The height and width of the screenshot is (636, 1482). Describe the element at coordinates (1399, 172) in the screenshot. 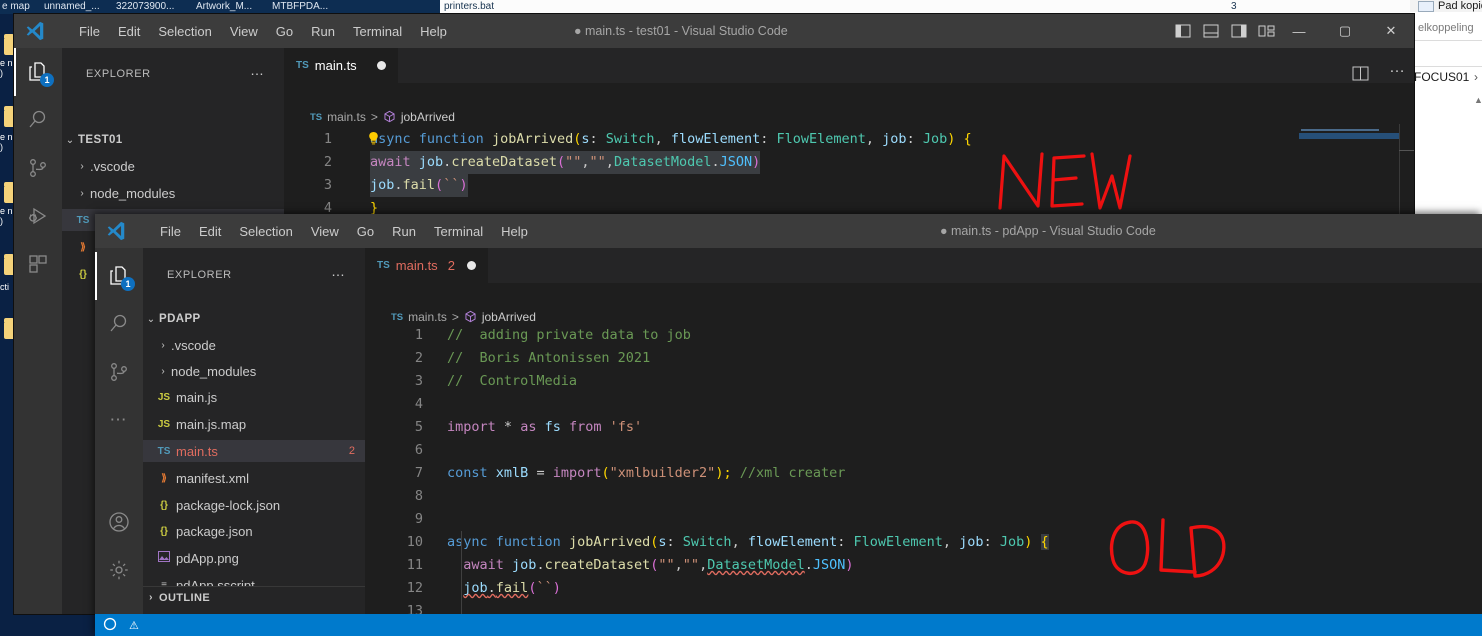

I see `minimap-slider` at that location.